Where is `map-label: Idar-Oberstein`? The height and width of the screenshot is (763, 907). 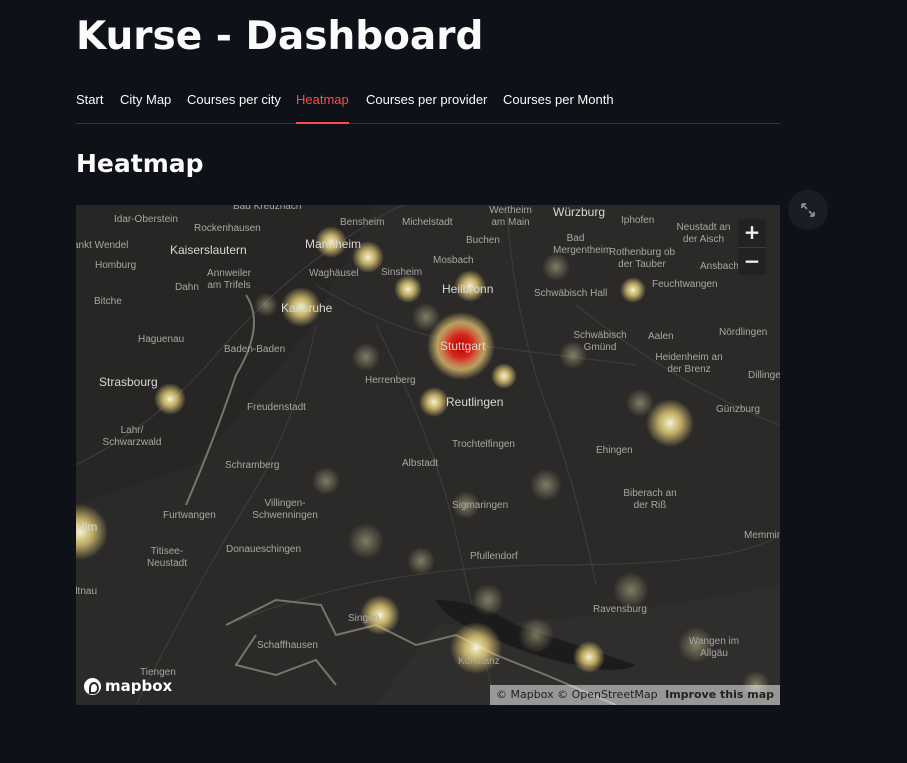 map-label: Idar-Oberstein is located at coordinates (146, 219).